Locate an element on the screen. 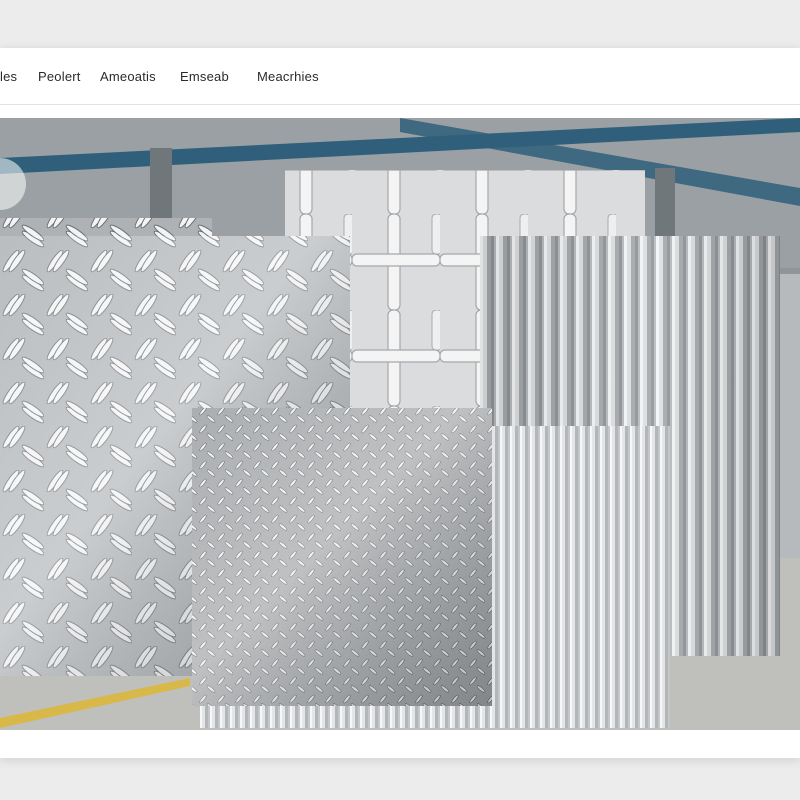  nav-item-5: Meacrhies is located at coordinates (288, 76).